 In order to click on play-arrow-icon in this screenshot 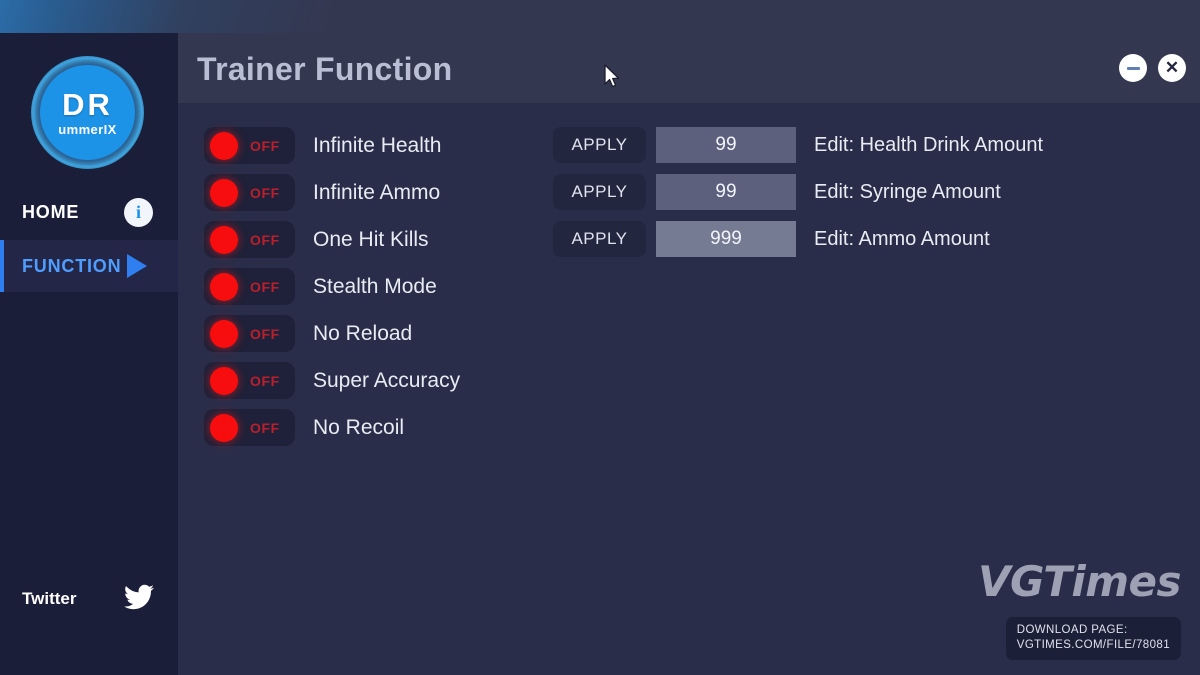, I will do `click(137, 266)`.